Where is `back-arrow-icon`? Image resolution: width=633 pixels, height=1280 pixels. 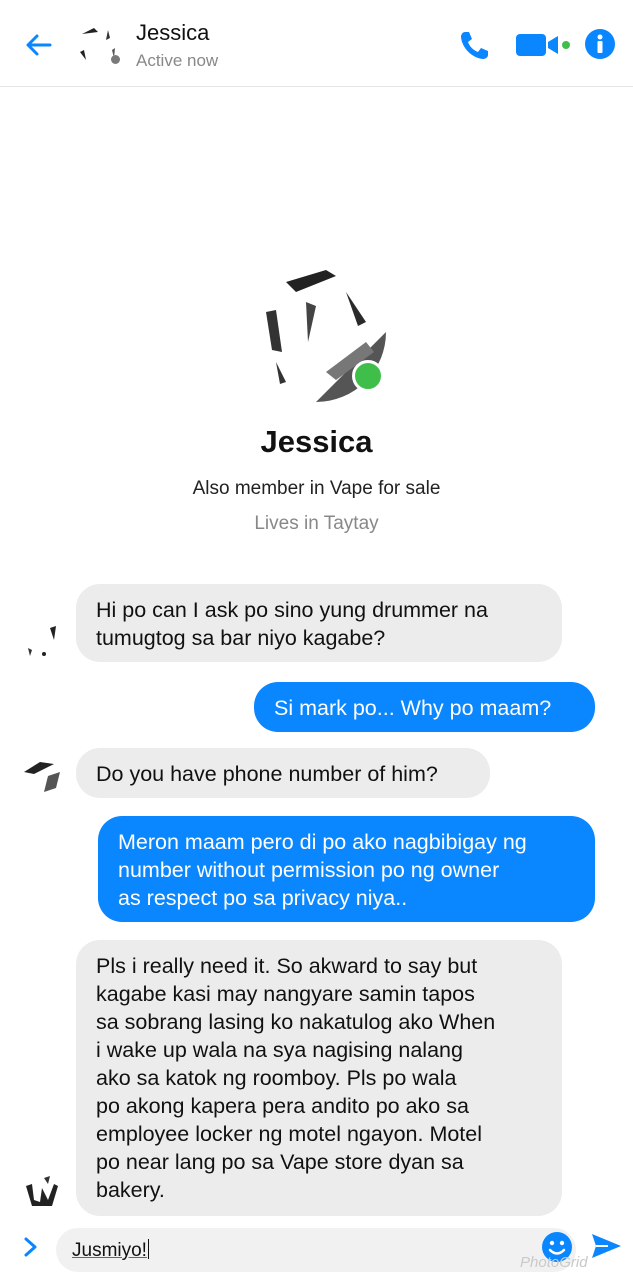
back-arrow-icon is located at coordinates (39, 45).